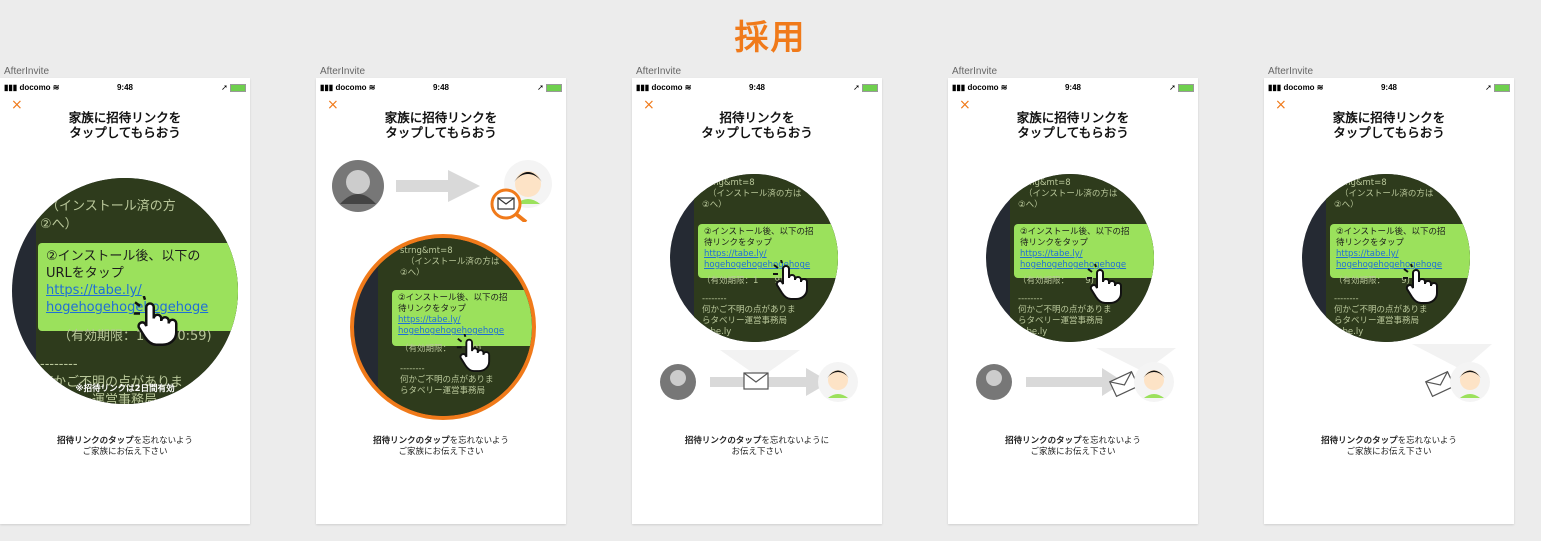 The width and height of the screenshot is (1541, 541). What do you see at coordinates (769, 265) in the screenshot?
I see `invite-link: hogehogehogehogehoge` at bounding box center [769, 265].